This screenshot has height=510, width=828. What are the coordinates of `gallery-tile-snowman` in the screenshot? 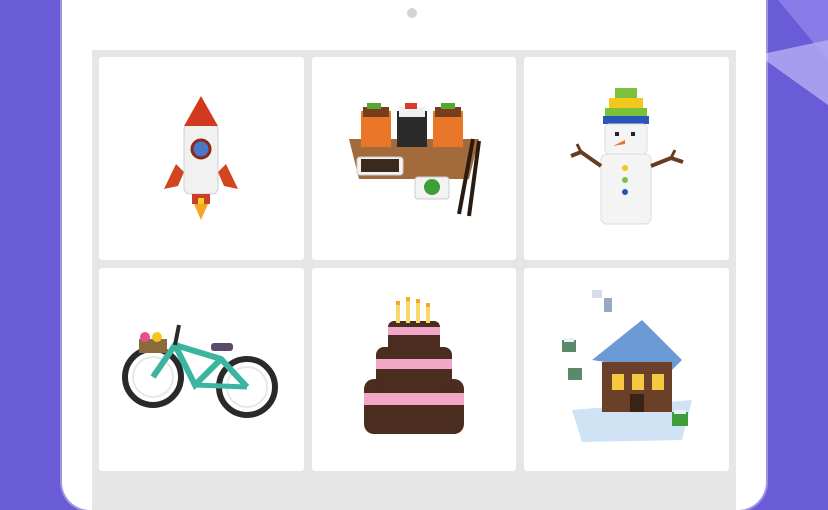 It's located at (626, 158).